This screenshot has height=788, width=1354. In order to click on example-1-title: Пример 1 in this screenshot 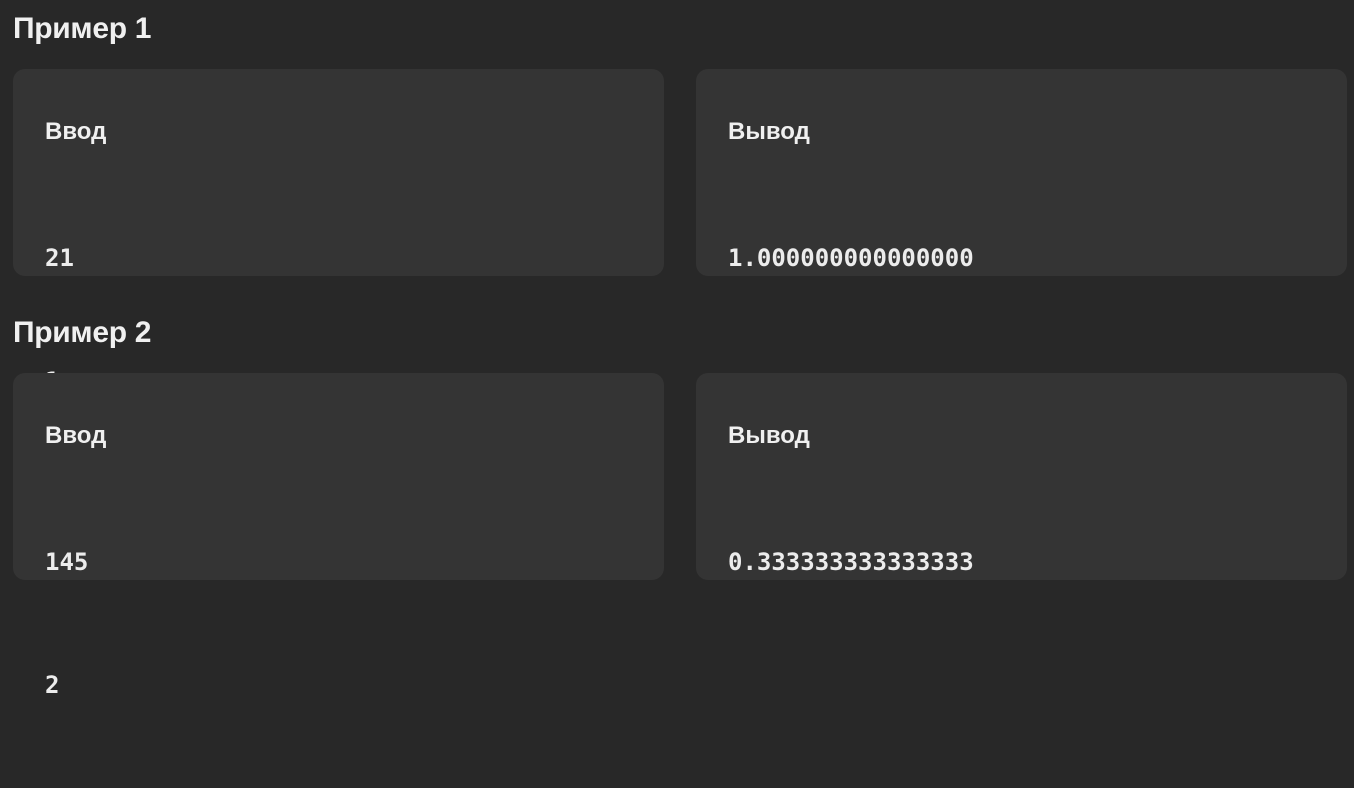, I will do `click(82, 28)`.